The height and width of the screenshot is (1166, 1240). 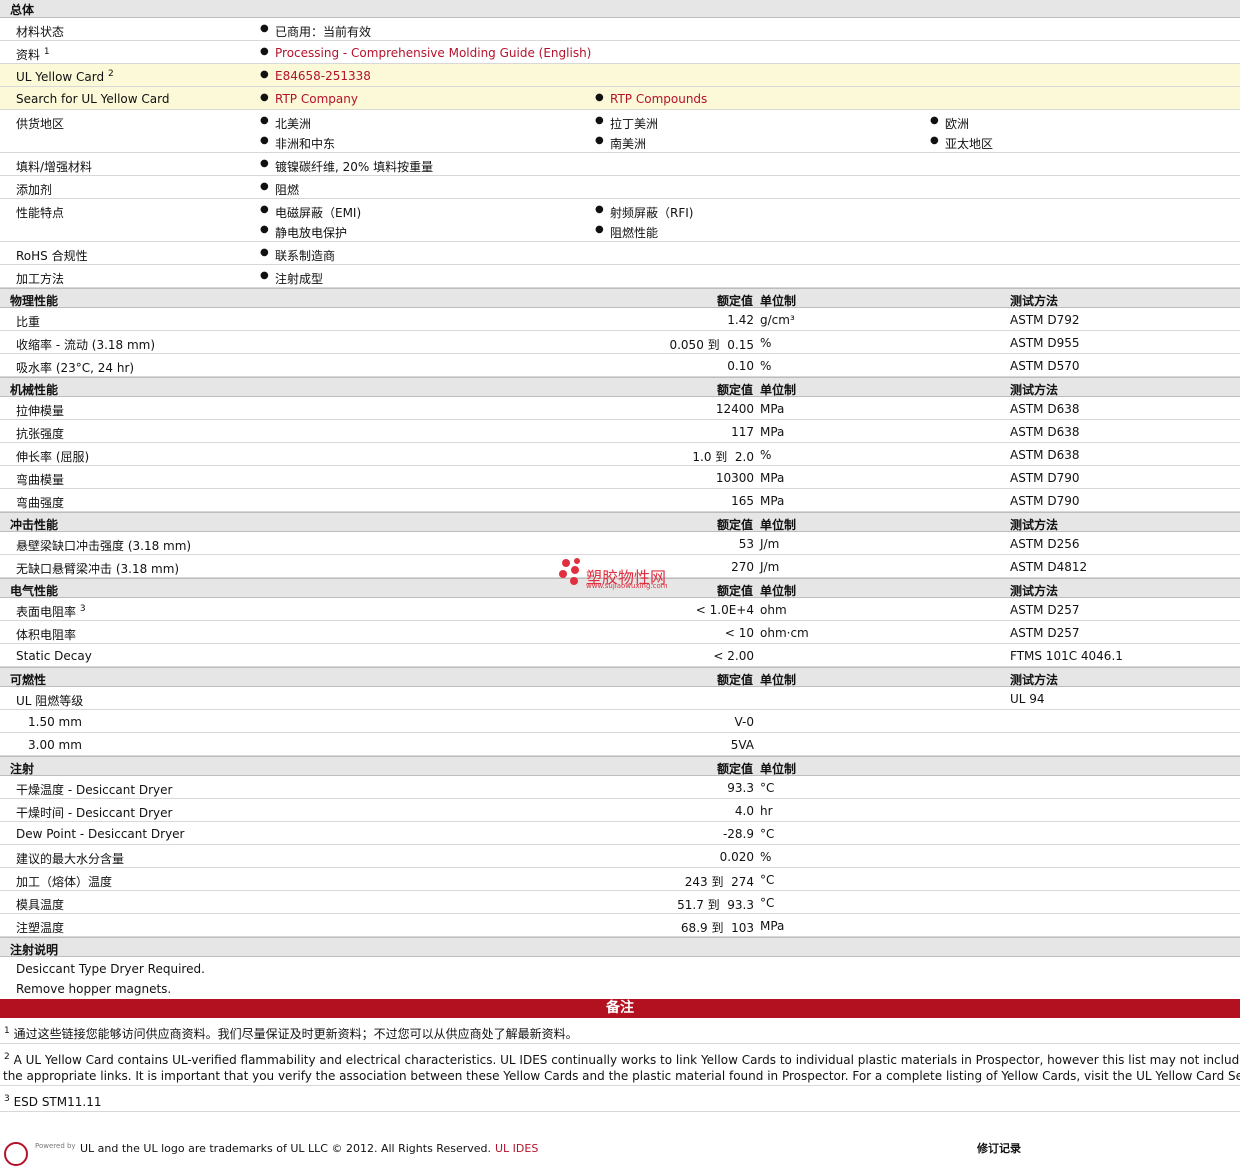 What do you see at coordinates (22, 10) in the screenshot?
I see `section-title: 总体` at bounding box center [22, 10].